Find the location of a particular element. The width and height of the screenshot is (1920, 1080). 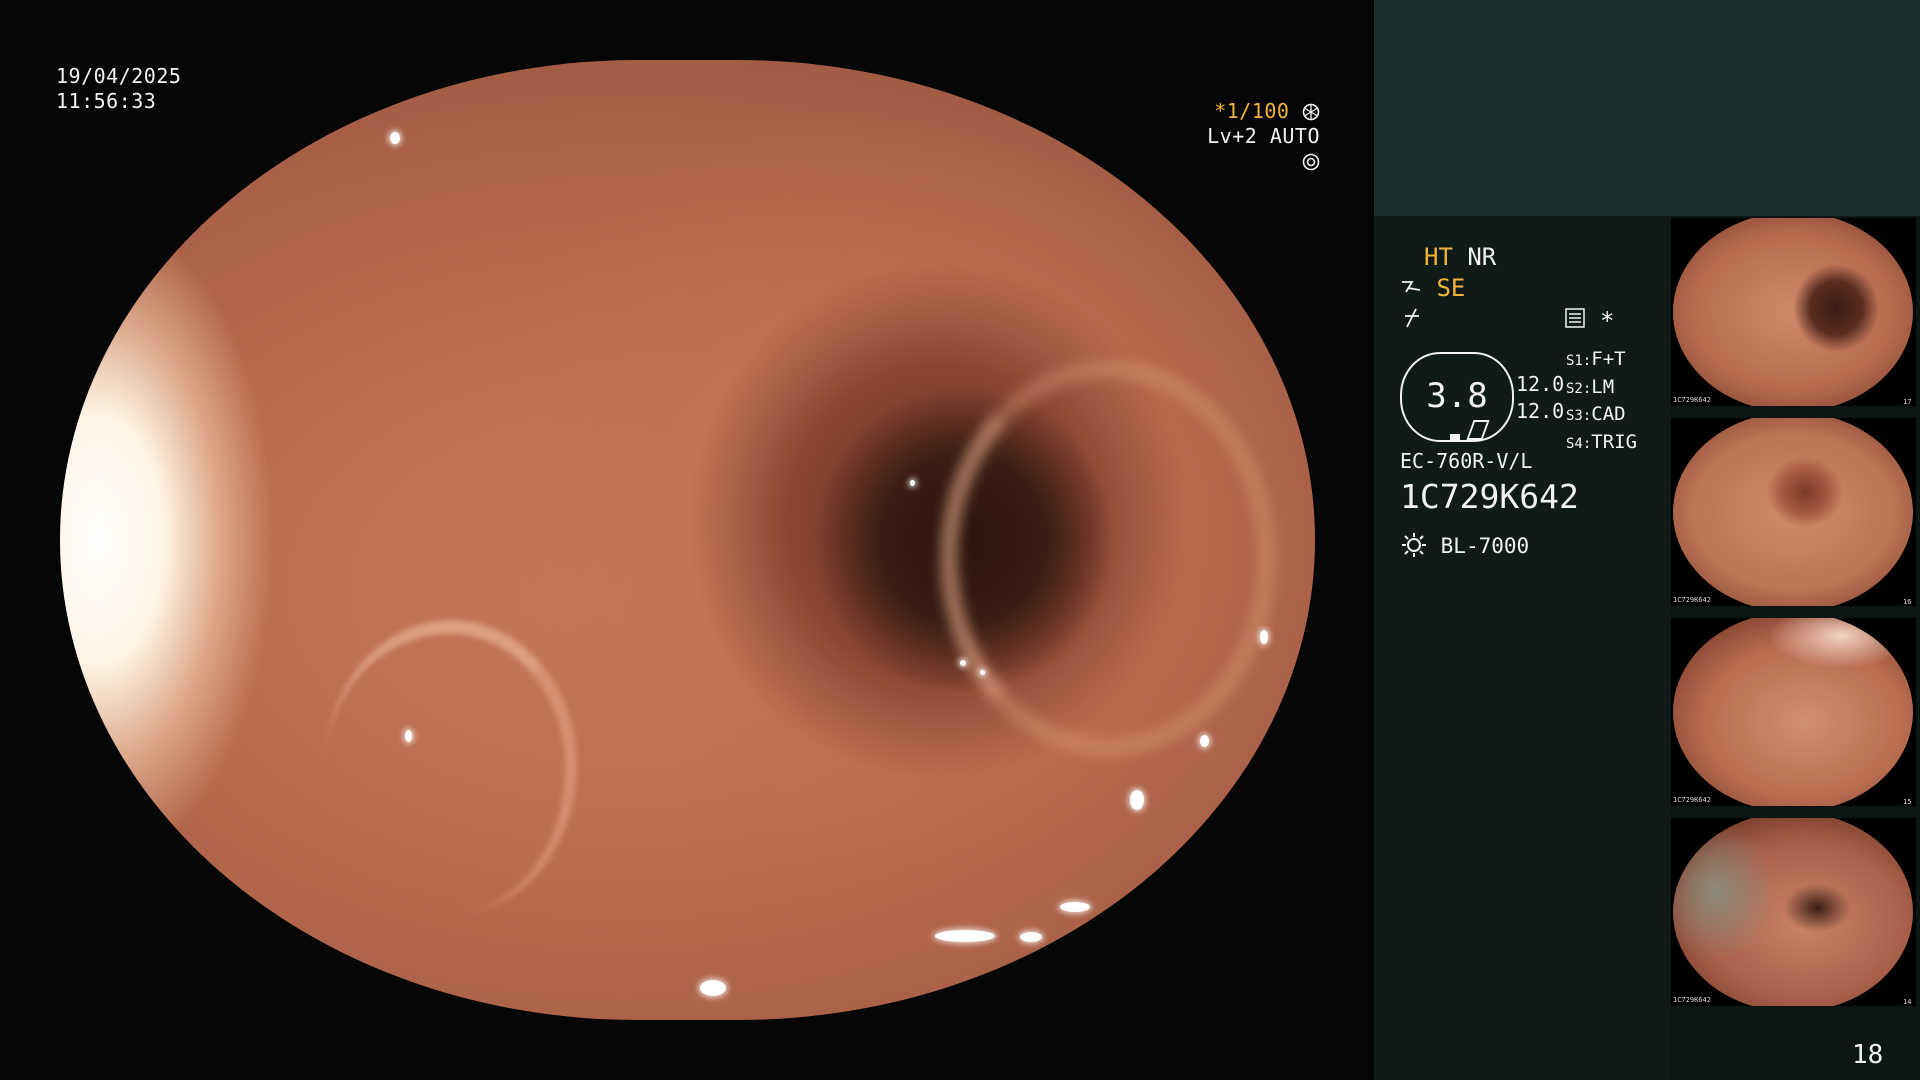

gauge-tip-icon is located at coordinates (1478, 430).